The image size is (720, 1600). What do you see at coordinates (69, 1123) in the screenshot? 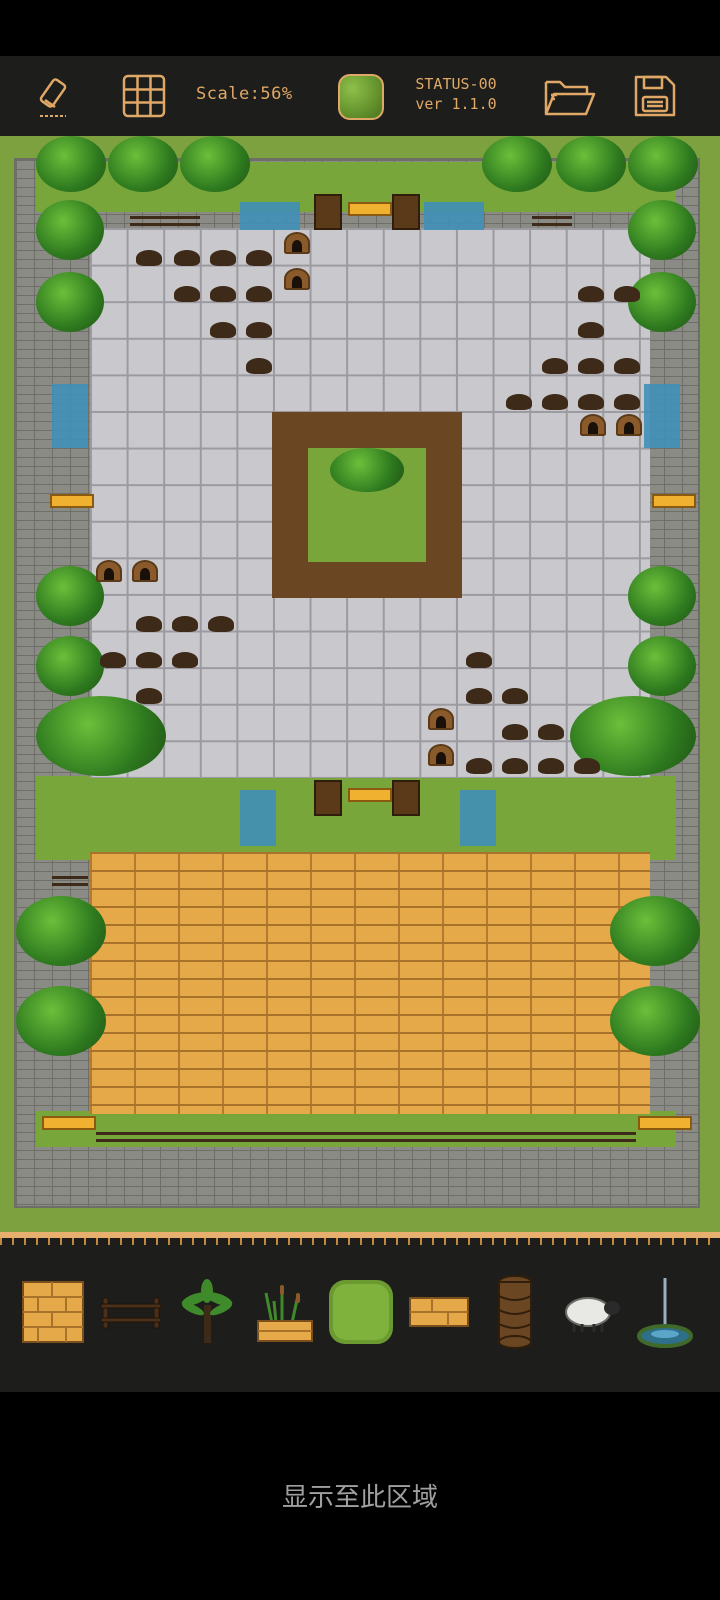
I see `bottom-left-sign` at bounding box center [69, 1123].